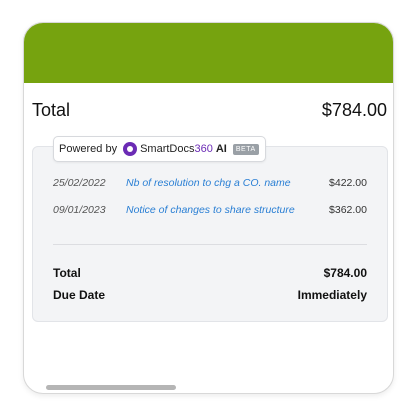  What do you see at coordinates (348, 183) in the screenshot?
I see `line-item-amount: $422.00` at bounding box center [348, 183].